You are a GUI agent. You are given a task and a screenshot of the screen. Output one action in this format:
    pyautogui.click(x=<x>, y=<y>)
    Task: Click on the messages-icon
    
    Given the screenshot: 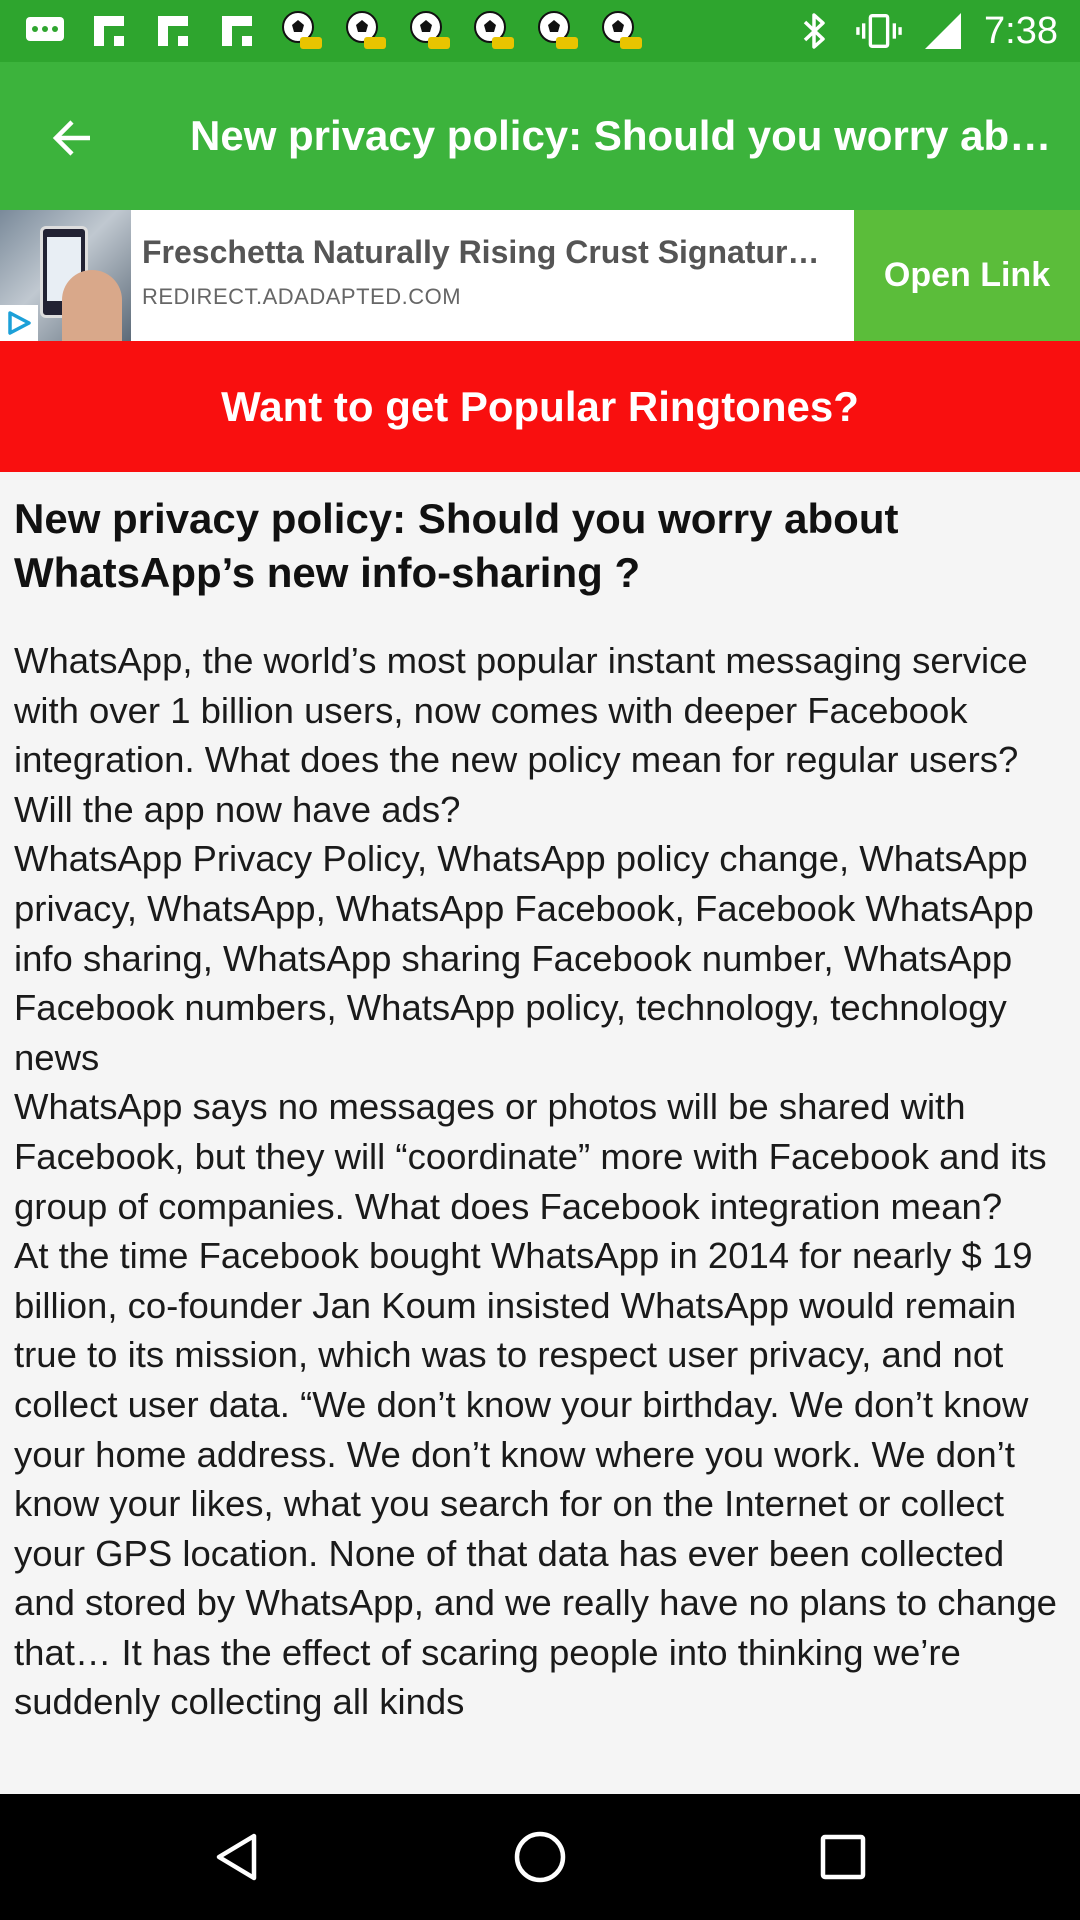 What is the action you would take?
    pyautogui.click(x=45, y=31)
    